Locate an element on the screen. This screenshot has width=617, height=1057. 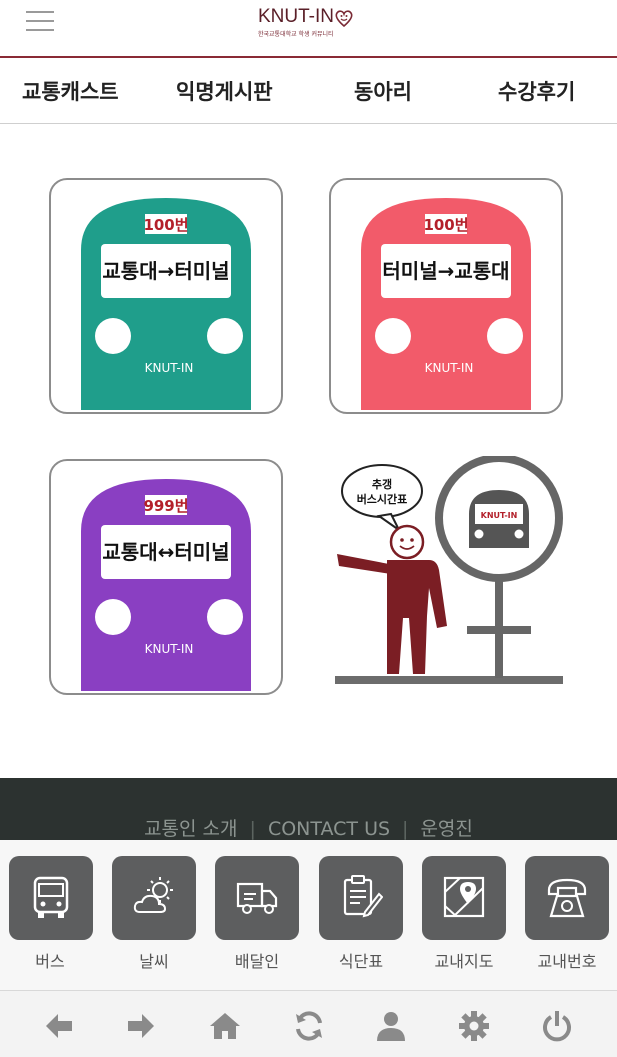
quick-menu: 버스 날씨 배달인 식단표 교내지도 교내번호 is located at coordinates (308, 915).